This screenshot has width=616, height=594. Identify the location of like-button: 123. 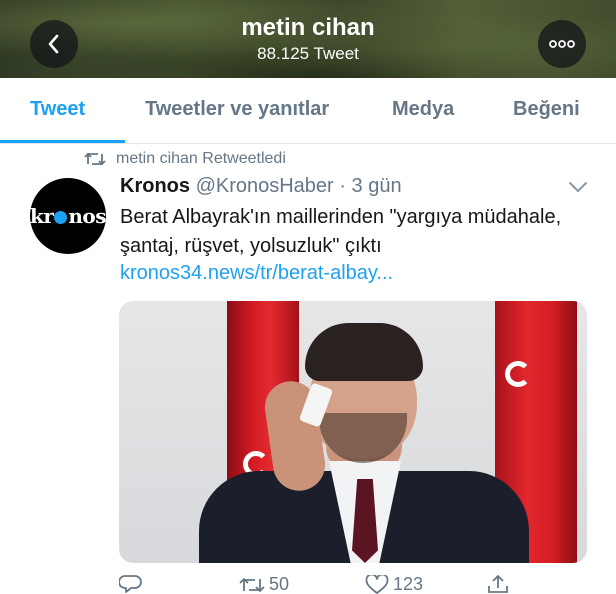
(394, 584).